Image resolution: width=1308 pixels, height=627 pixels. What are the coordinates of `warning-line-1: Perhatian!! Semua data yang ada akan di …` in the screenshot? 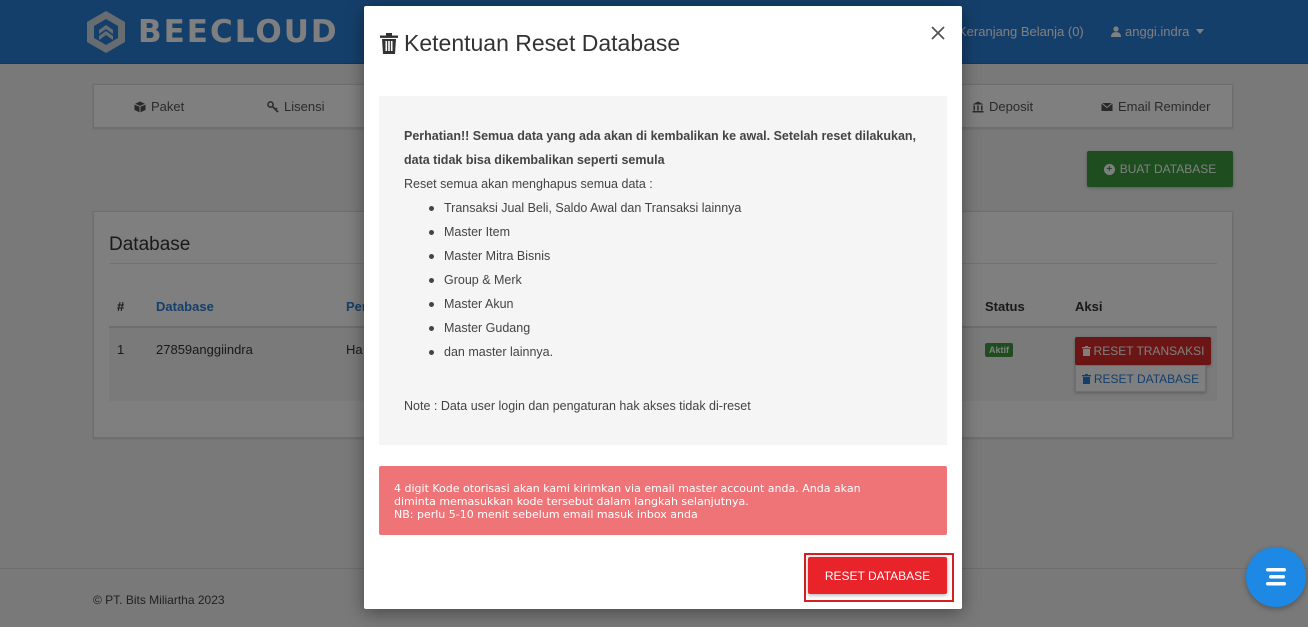 It's located at (660, 136).